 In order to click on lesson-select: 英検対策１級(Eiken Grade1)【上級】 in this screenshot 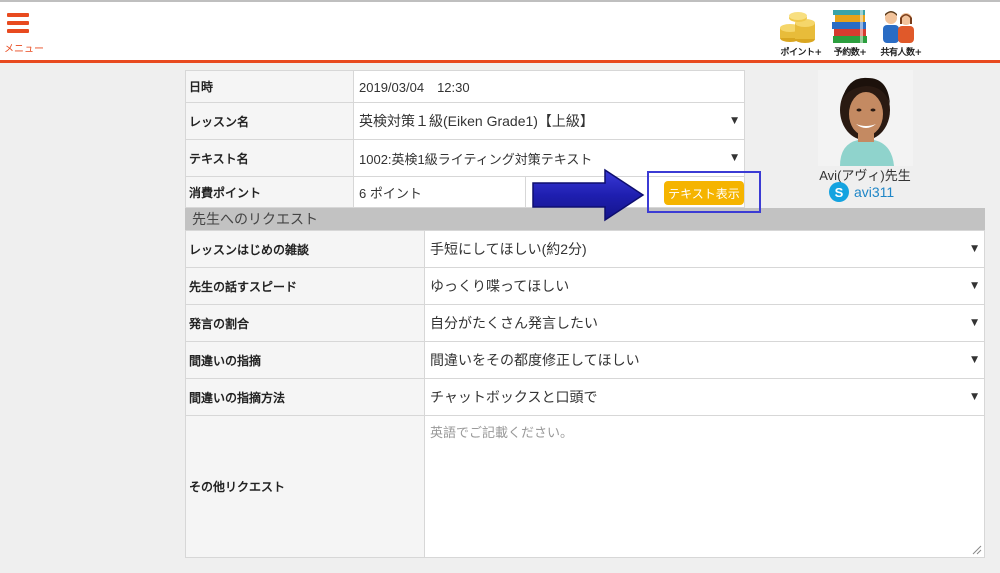, I will do `click(549, 121)`.